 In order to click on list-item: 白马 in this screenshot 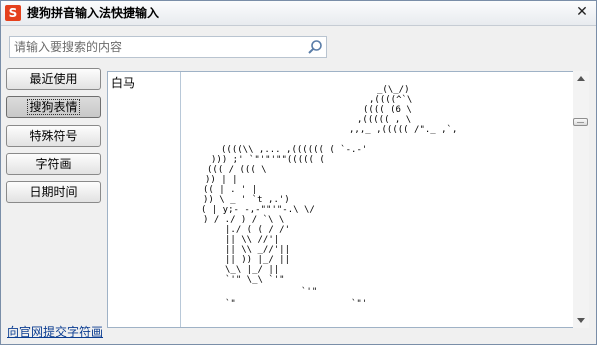, I will do `click(123, 82)`.